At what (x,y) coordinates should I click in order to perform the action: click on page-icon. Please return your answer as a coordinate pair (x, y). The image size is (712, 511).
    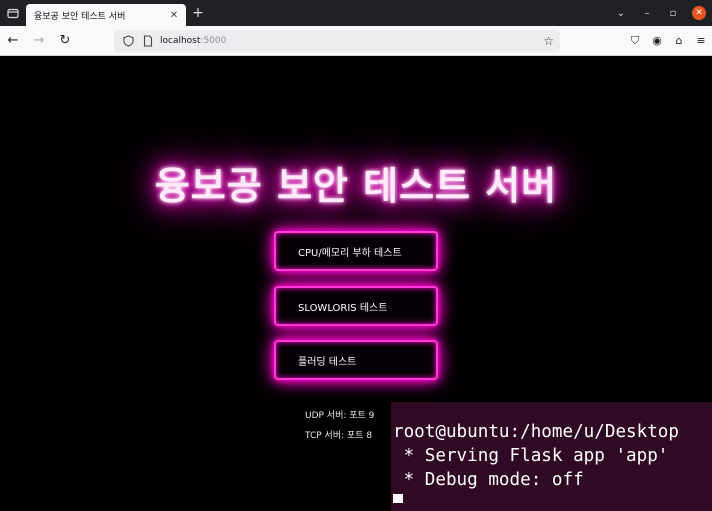
    Looking at the image, I should click on (148, 40).